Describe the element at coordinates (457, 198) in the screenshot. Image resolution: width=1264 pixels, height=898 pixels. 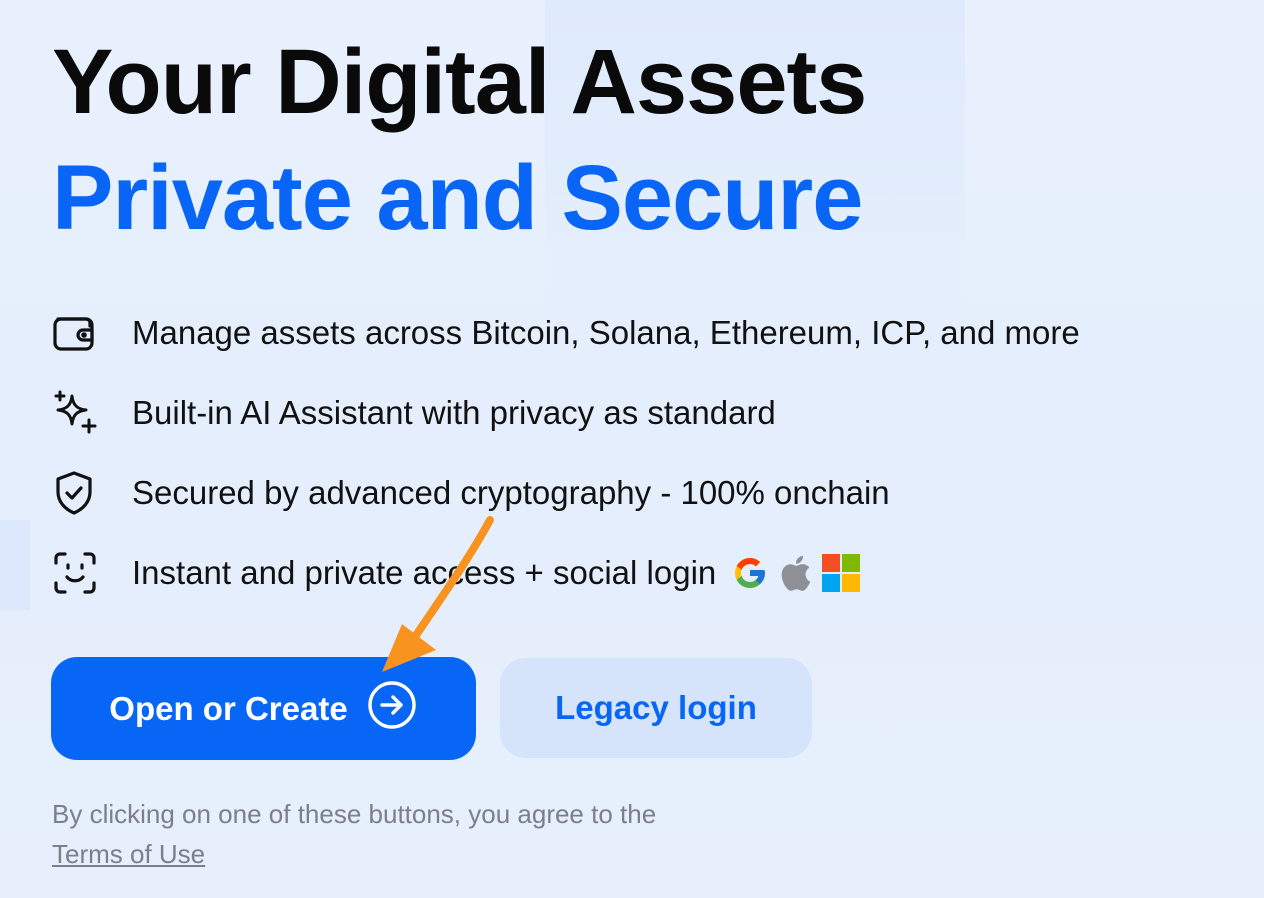
I see `hero-title-line-2: Private and Secure` at that location.